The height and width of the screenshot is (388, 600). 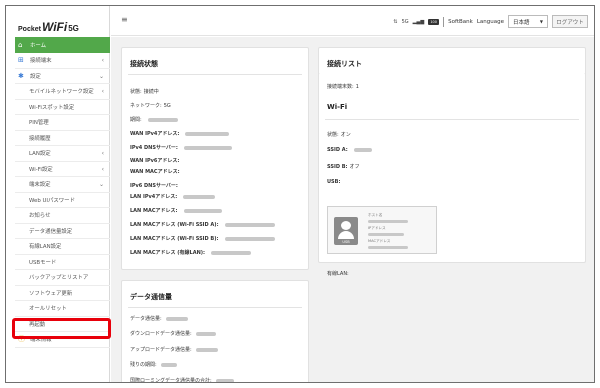 What do you see at coordinates (357, 86) in the screenshot?
I see `connected-count-value: 1` at bounding box center [357, 86].